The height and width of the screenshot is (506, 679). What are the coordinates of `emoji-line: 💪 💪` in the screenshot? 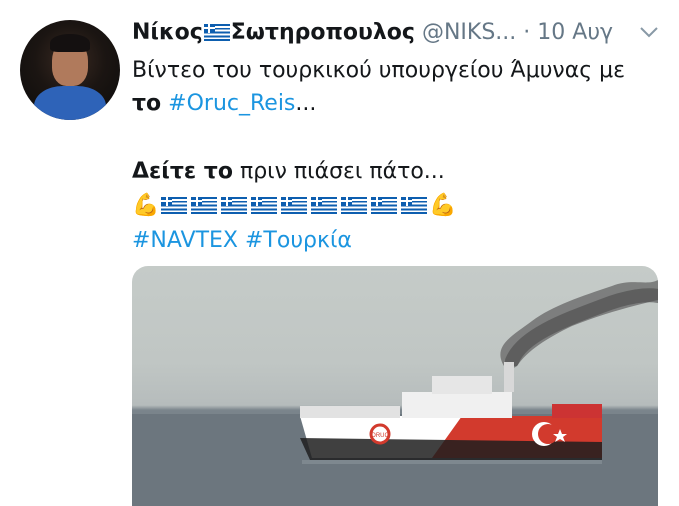 It's located at (294, 206).